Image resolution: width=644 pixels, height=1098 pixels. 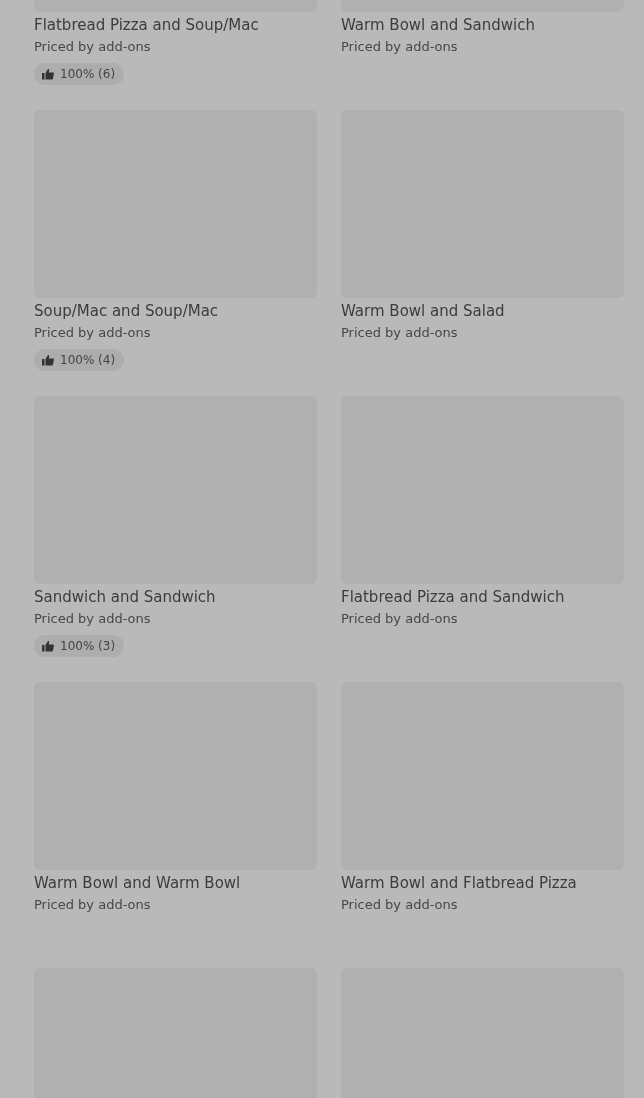 I want to click on dish-title: Sandwich and Sandwich, so click(x=175, y=597).